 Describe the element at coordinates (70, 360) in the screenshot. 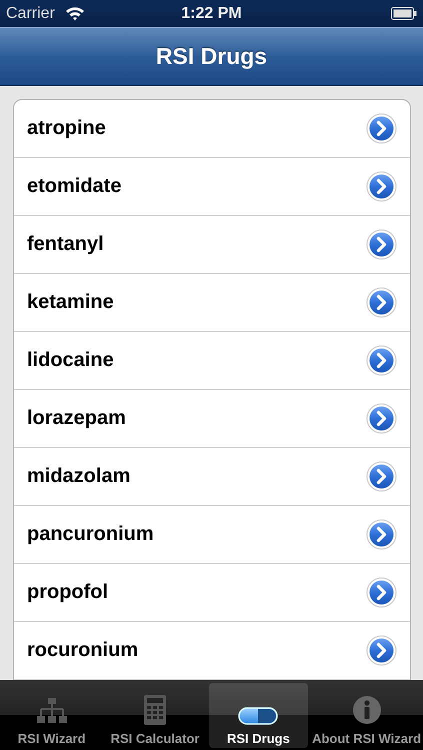

I see `drug-name: lidocaine` at that location.